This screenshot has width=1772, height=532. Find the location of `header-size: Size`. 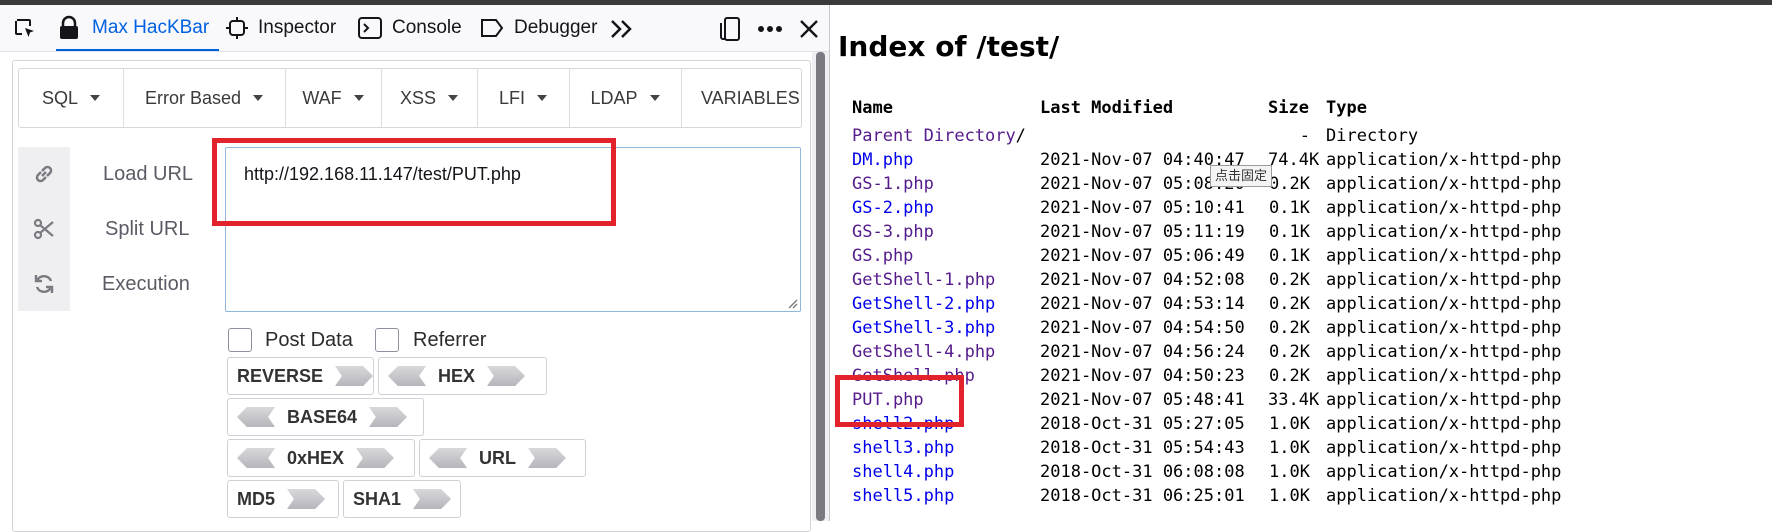

header-size: Size is located at coordinates (1288, 108).